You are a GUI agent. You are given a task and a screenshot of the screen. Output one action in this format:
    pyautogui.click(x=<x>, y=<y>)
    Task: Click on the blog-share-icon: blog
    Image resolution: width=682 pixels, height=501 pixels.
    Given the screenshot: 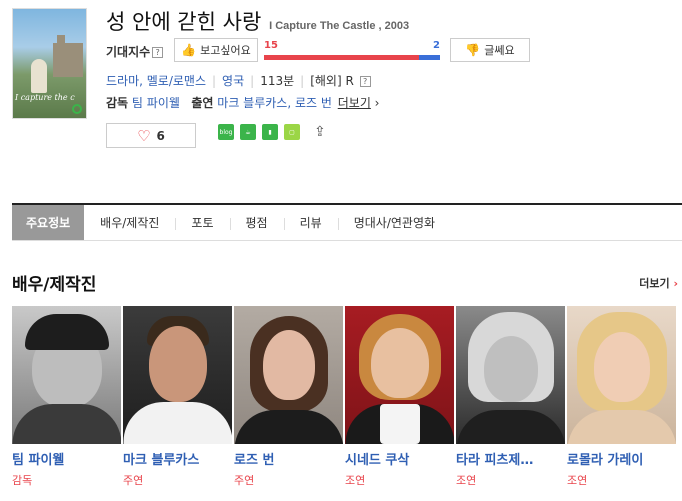 What is the action you would take?
    pyautogui.click(x=226, y=132)
    